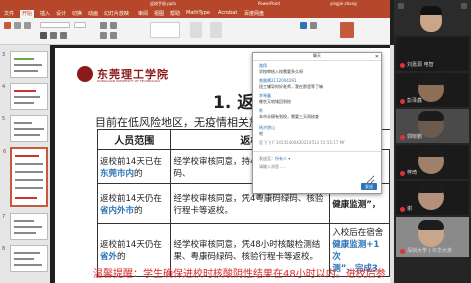 This screenshot has height=283, width=471. I want to click on title-bar: 返校手册.pptx PowerPoint yingjie zhang, so click(195, 4).